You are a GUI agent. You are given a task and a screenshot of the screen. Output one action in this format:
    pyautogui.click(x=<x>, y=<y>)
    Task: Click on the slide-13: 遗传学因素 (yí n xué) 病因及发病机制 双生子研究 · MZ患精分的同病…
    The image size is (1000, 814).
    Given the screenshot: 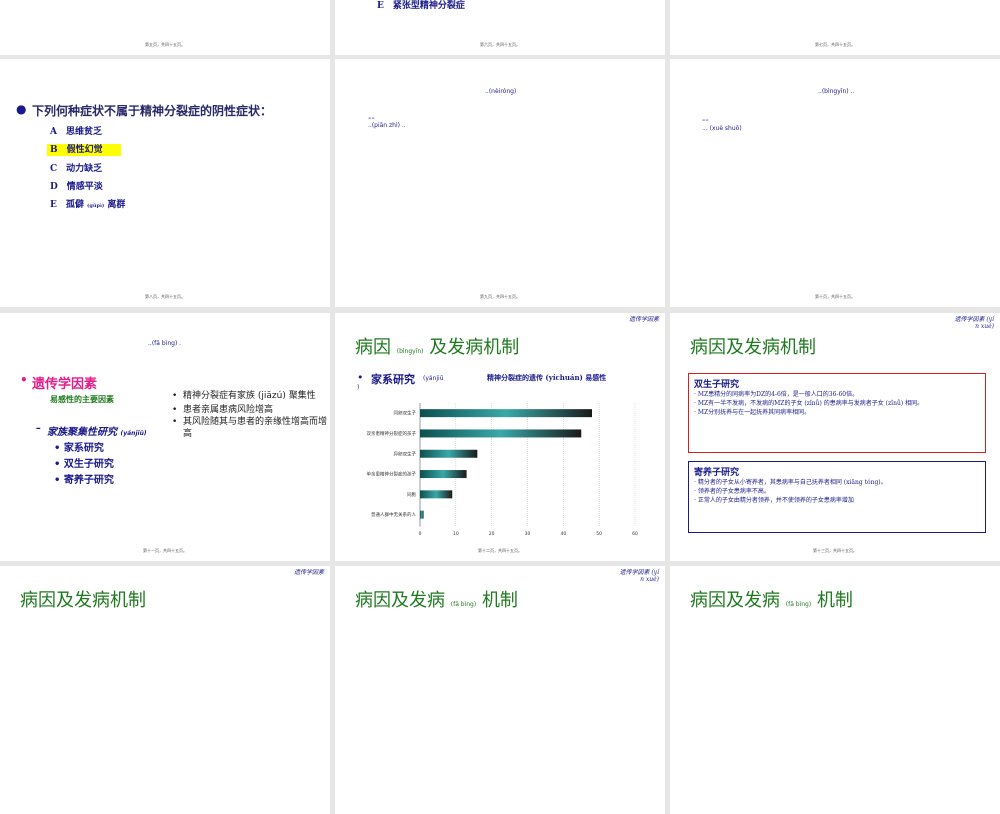 What is the action you would take?
    pyautogui.click(x=835, y=437)
    